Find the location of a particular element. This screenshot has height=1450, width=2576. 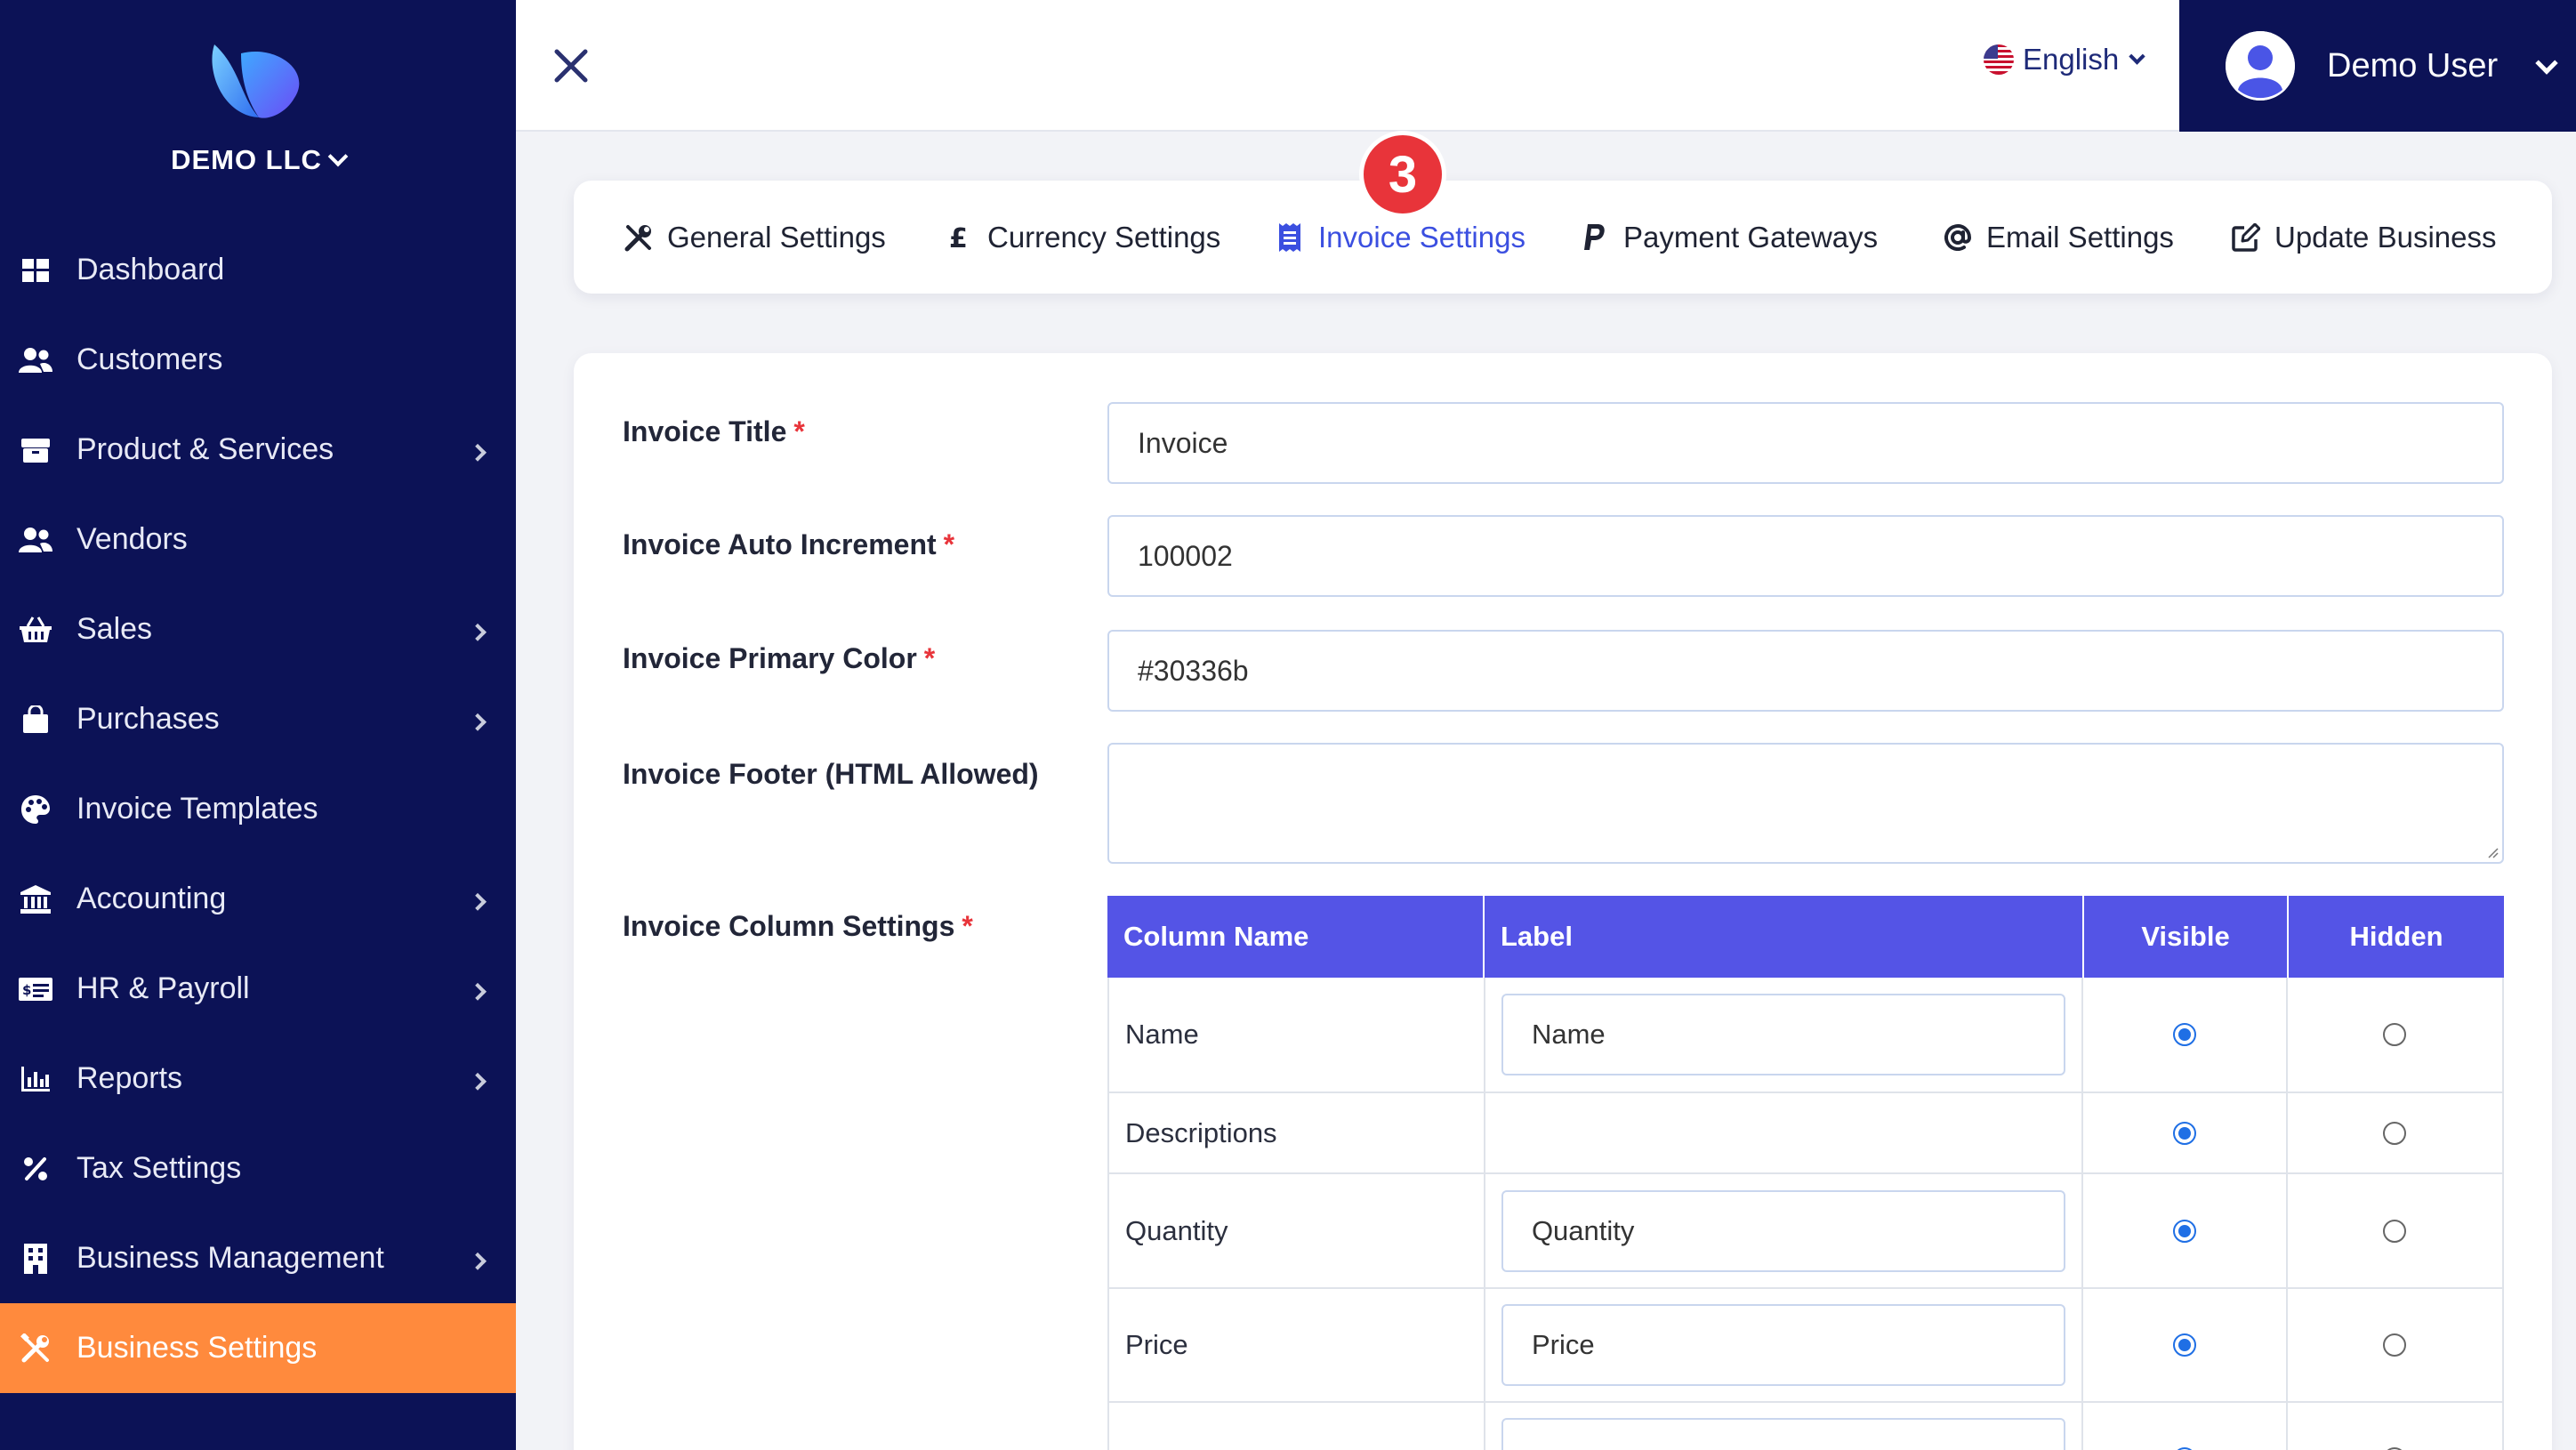

sidebar-item-product-services: Product & Services is located at coordinates (258, 450).